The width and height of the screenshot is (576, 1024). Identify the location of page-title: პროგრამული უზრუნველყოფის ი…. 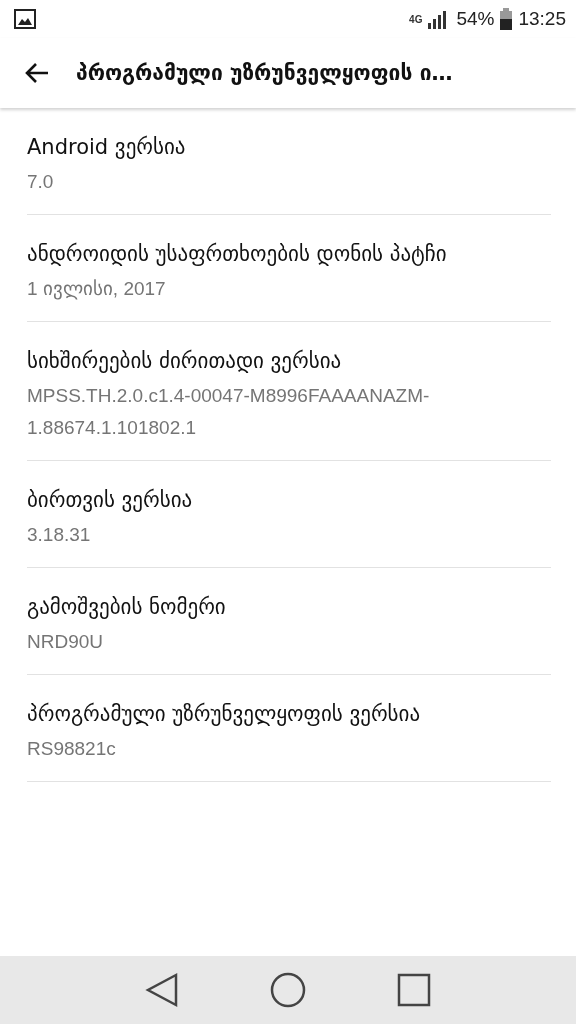
(264, 73).